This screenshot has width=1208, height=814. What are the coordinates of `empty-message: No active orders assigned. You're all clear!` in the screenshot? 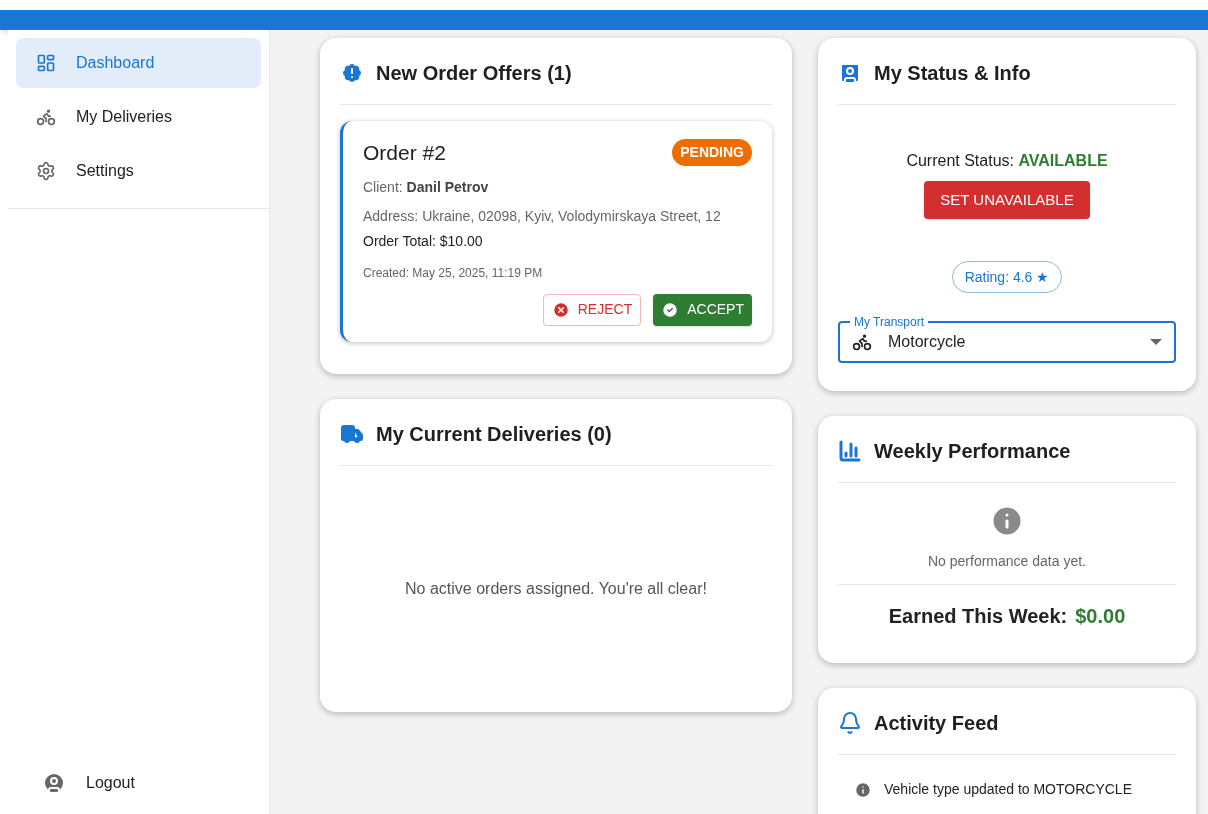 It's located at (556, 588).